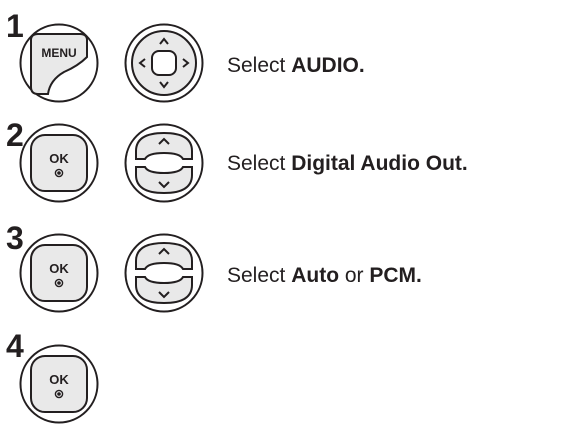 This screenshot has width=562, height=431. I want to click on navigation-pad, so click(164, 63).